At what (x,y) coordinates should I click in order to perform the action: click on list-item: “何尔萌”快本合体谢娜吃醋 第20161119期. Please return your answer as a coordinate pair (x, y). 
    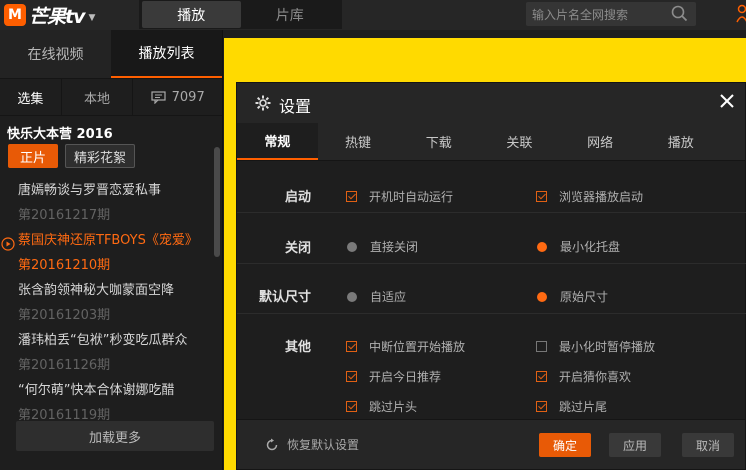
    Looking at the image, I should click on (107, 401).